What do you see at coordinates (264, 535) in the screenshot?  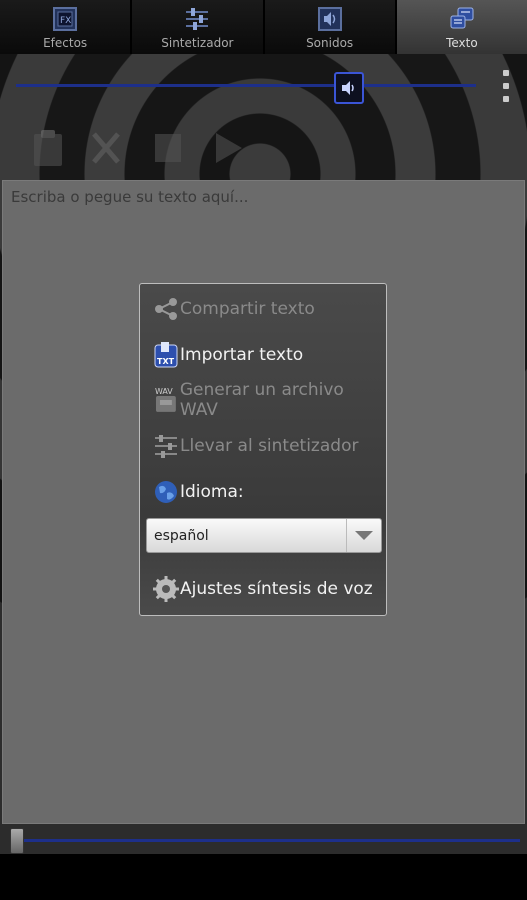 I see `language-select: español` at bounding box center [264, 535].